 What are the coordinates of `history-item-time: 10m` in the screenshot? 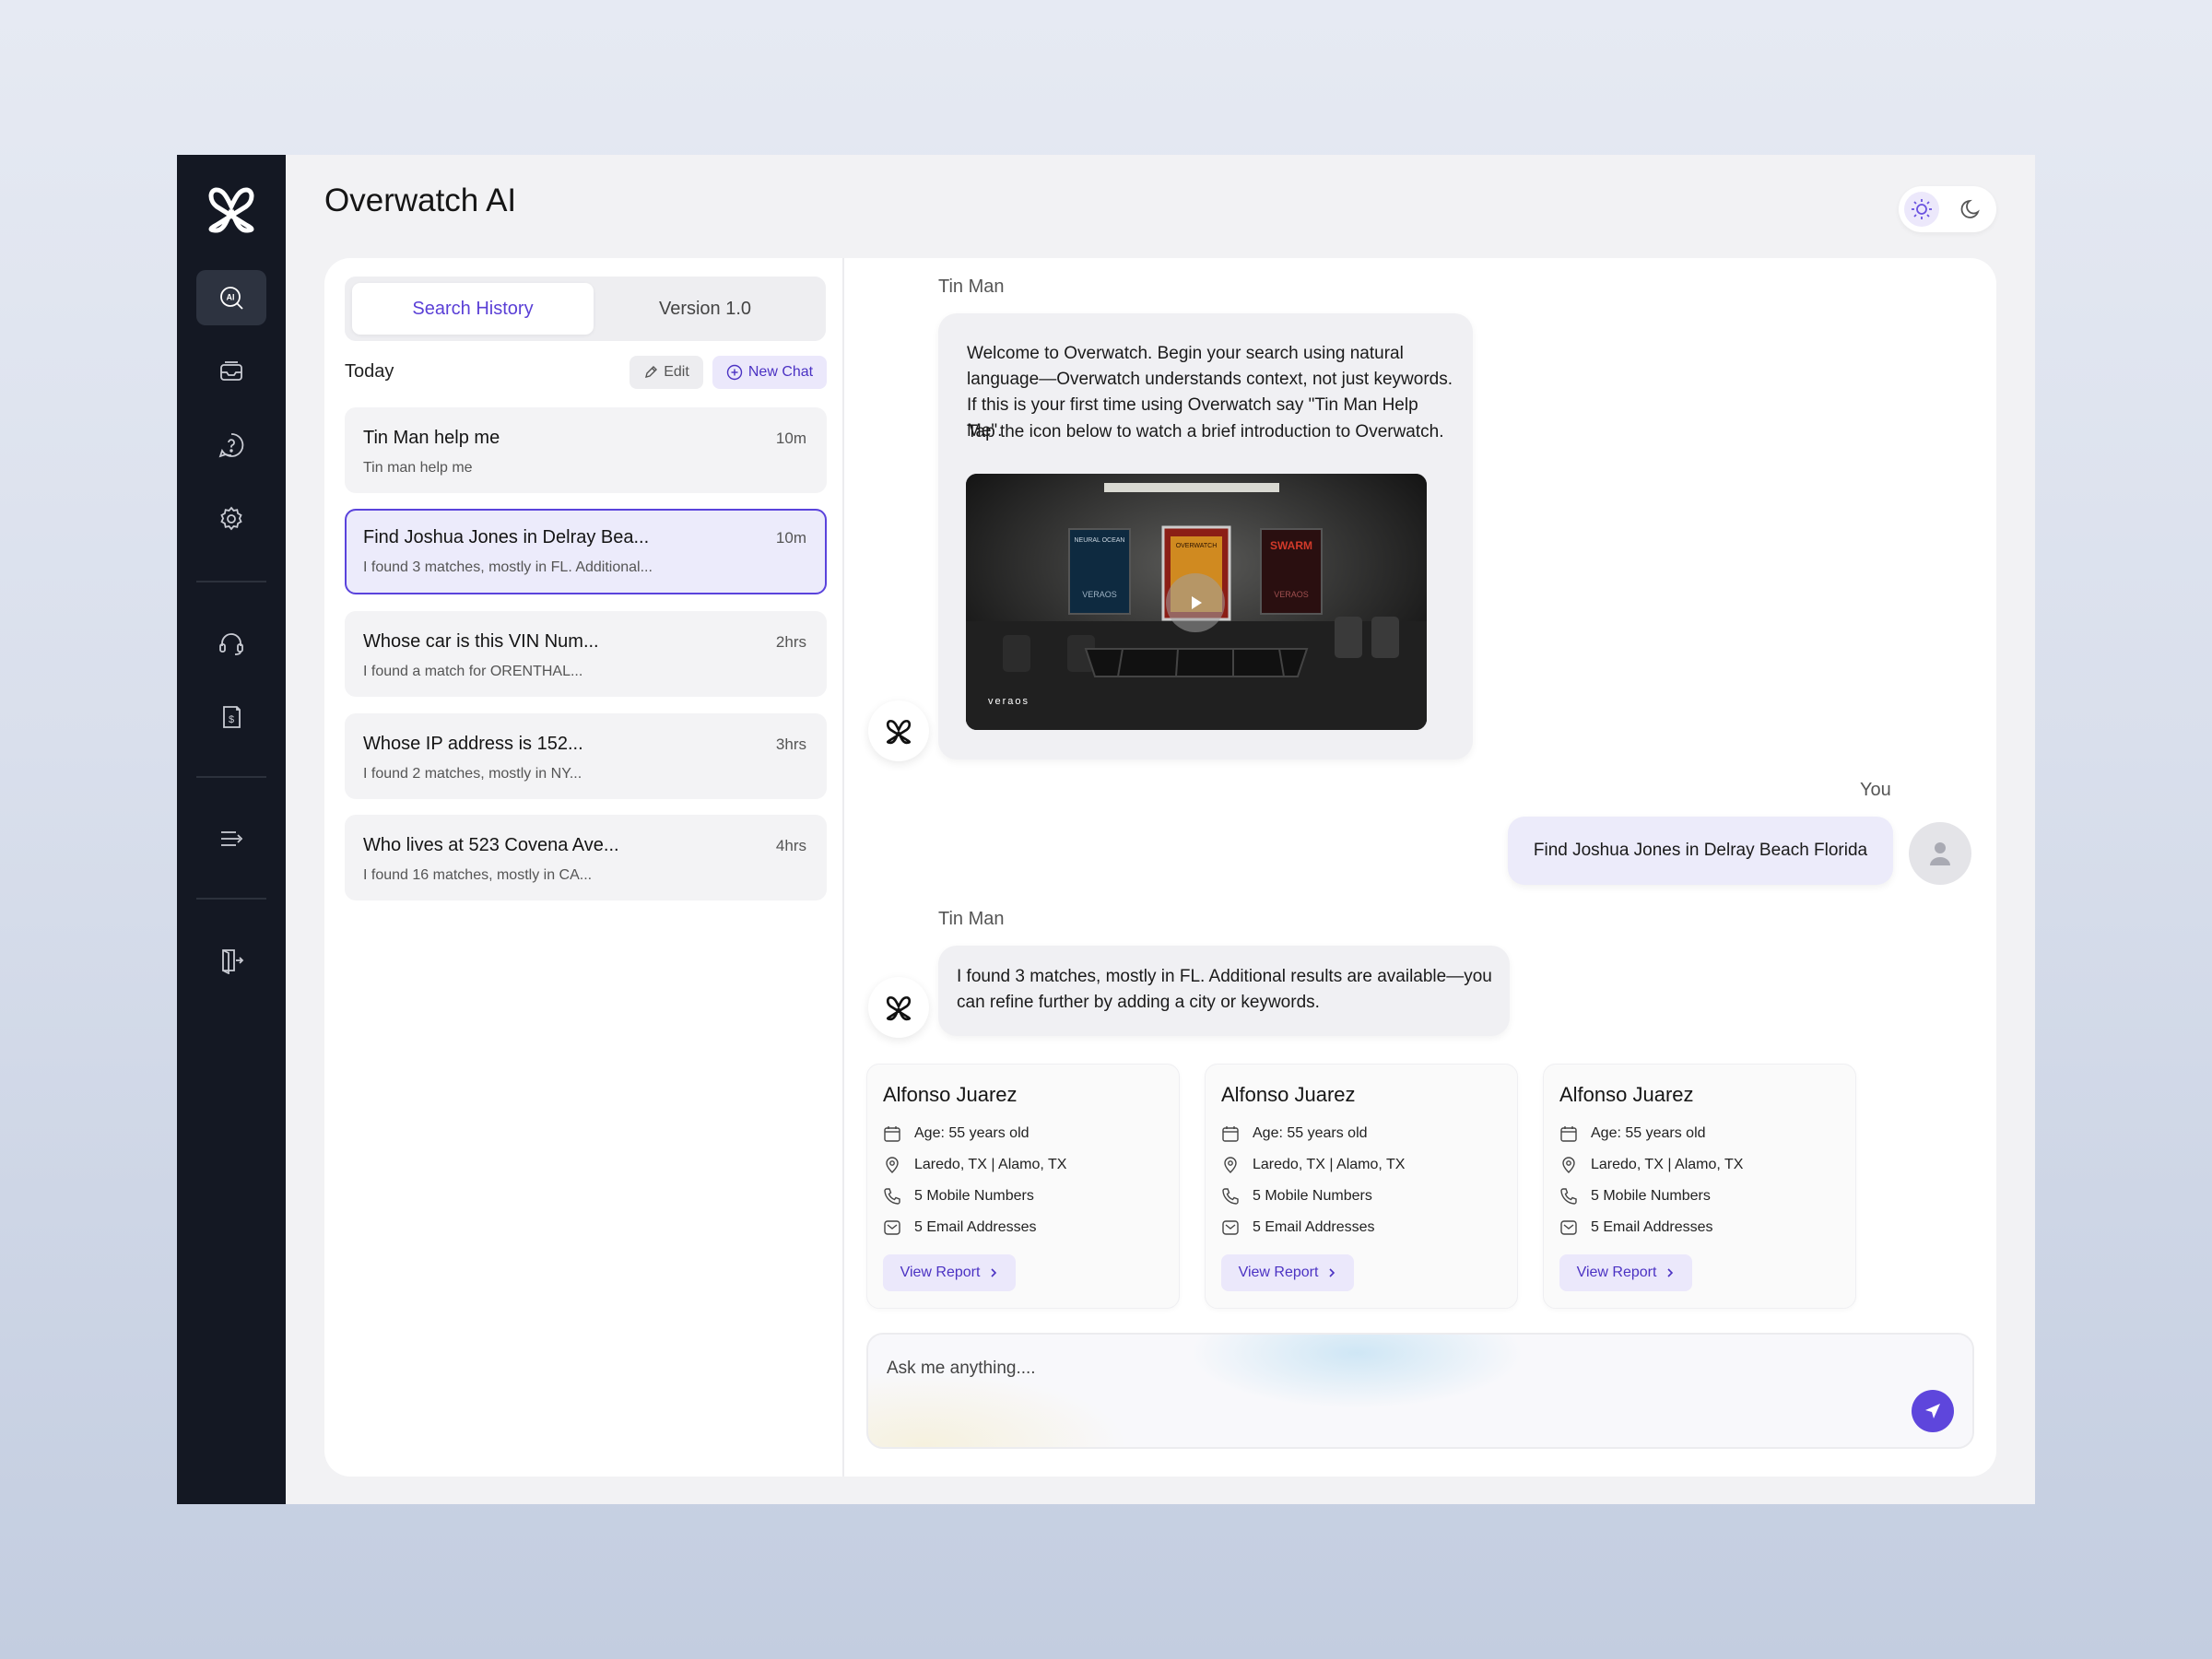 It's located at (790, 538).